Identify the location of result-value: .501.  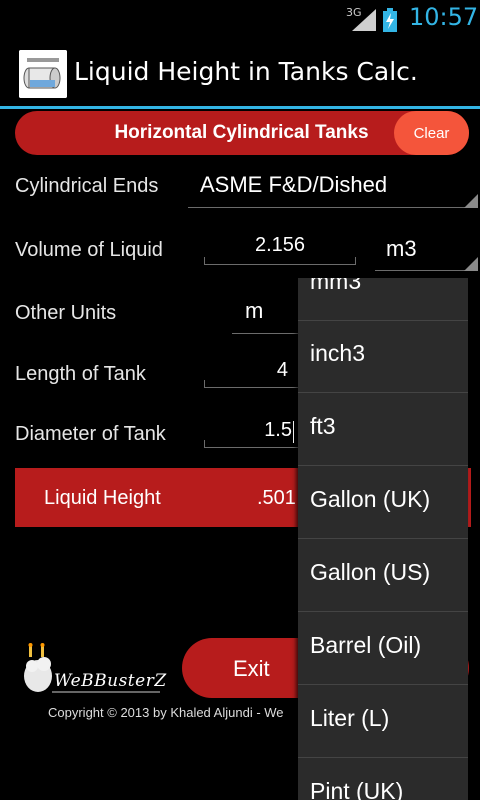
(276, 498).